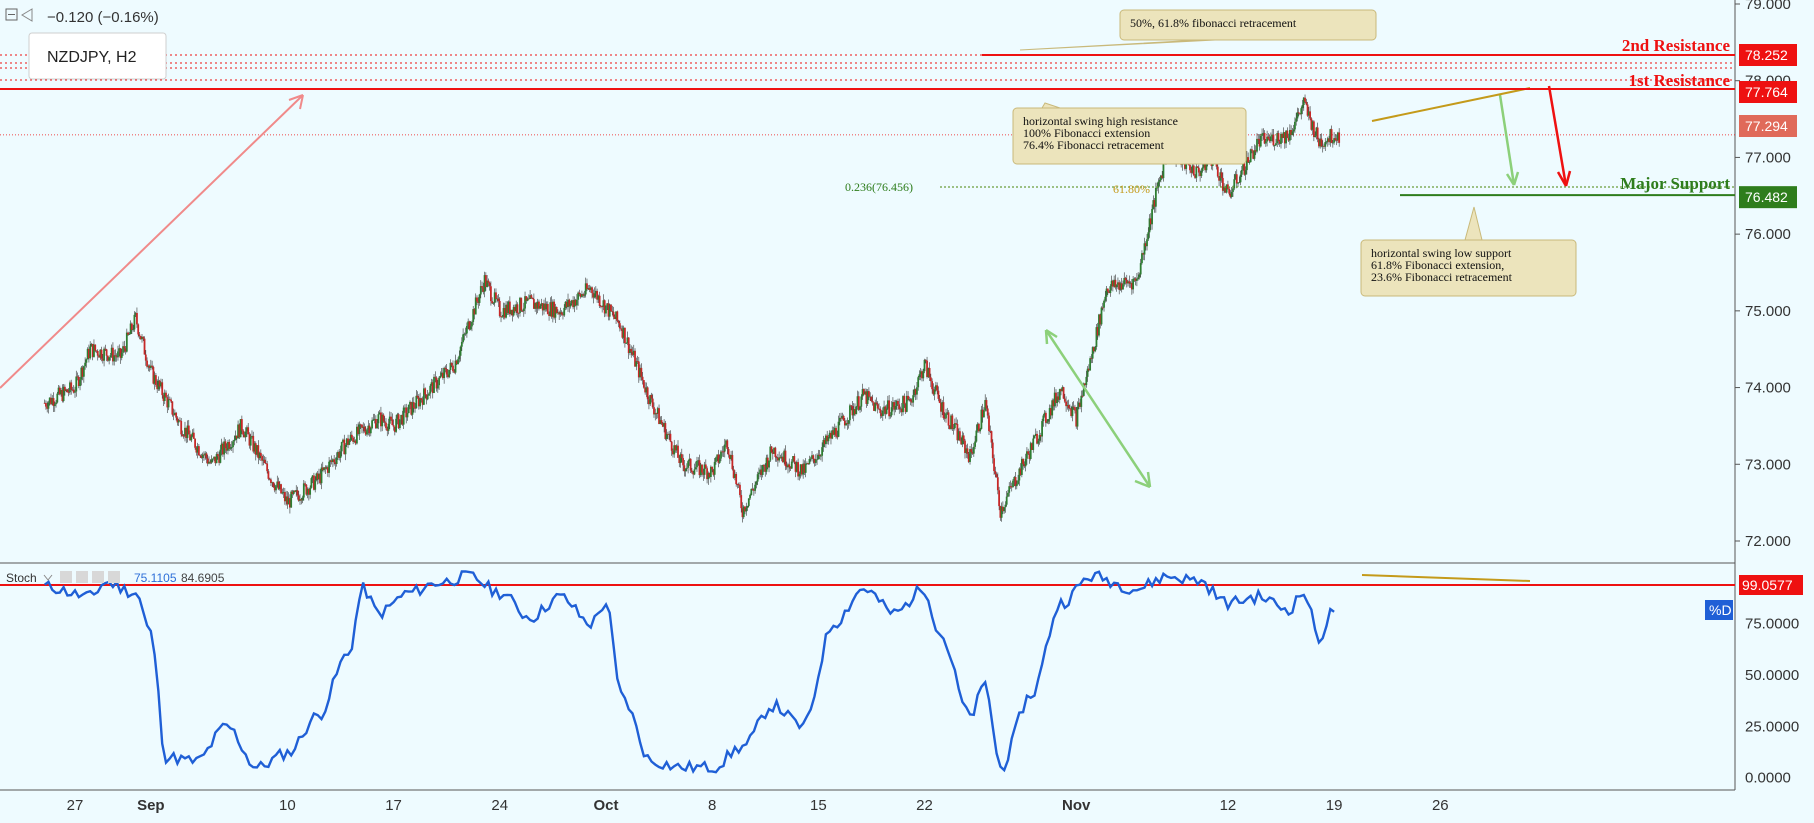 The width and height of the screenshot is (1814, 823). Describe the element at coordinates (879, 187) in the screenshot. I see `fib-236-label: 0.236(76.456)` at that location.